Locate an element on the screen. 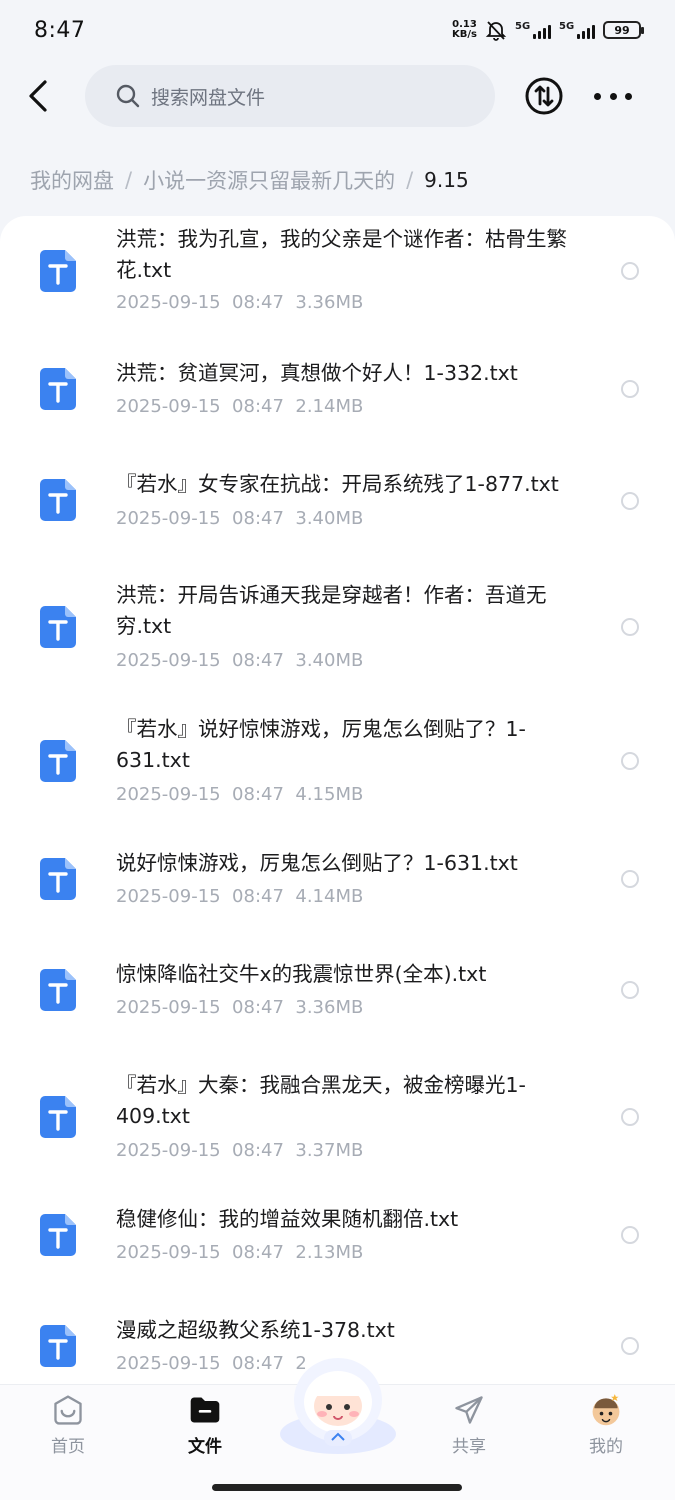 This screenshot has width=675, height=1500. mute-bell-icon is located at coordinates (496, 31).